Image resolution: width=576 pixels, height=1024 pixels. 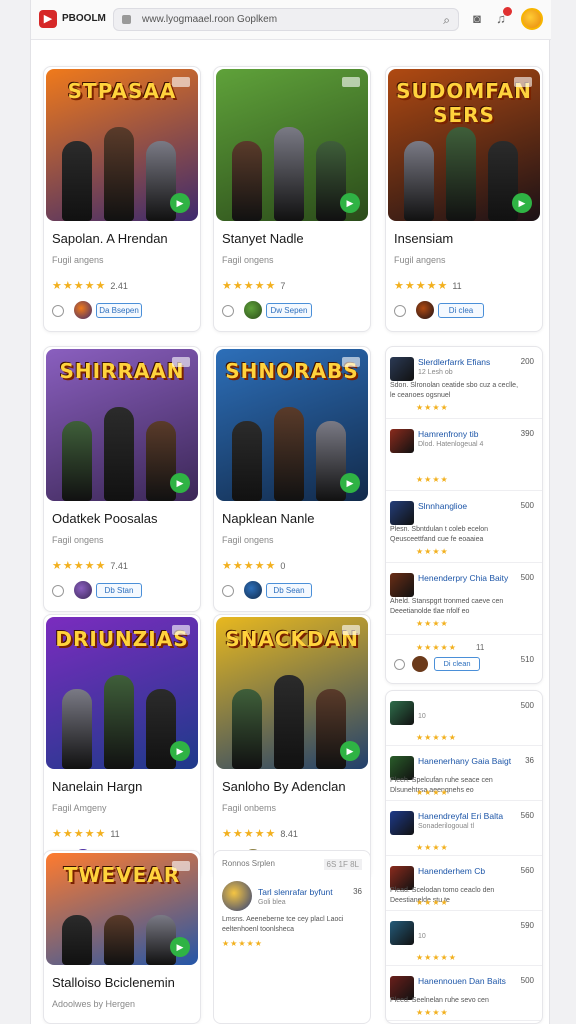 What do you see at coordinates (105, 518) in the screenshot?
I see `game-title: Odatkek Poosalas` at bounding box center [105, 518].